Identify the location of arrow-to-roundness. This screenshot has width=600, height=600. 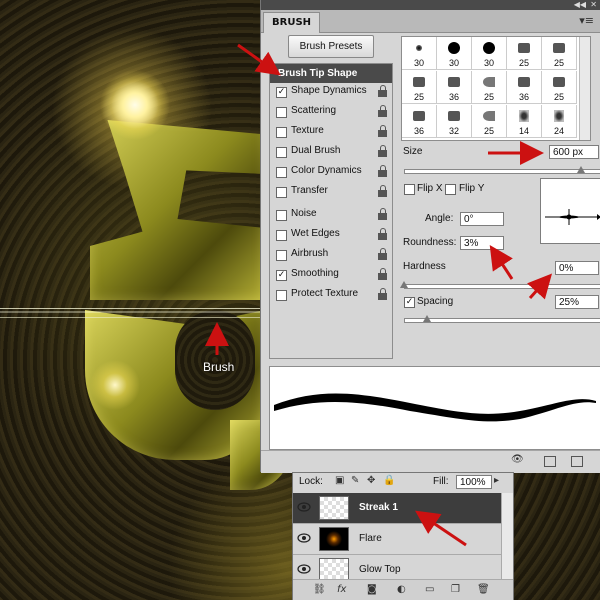
(501, 262).